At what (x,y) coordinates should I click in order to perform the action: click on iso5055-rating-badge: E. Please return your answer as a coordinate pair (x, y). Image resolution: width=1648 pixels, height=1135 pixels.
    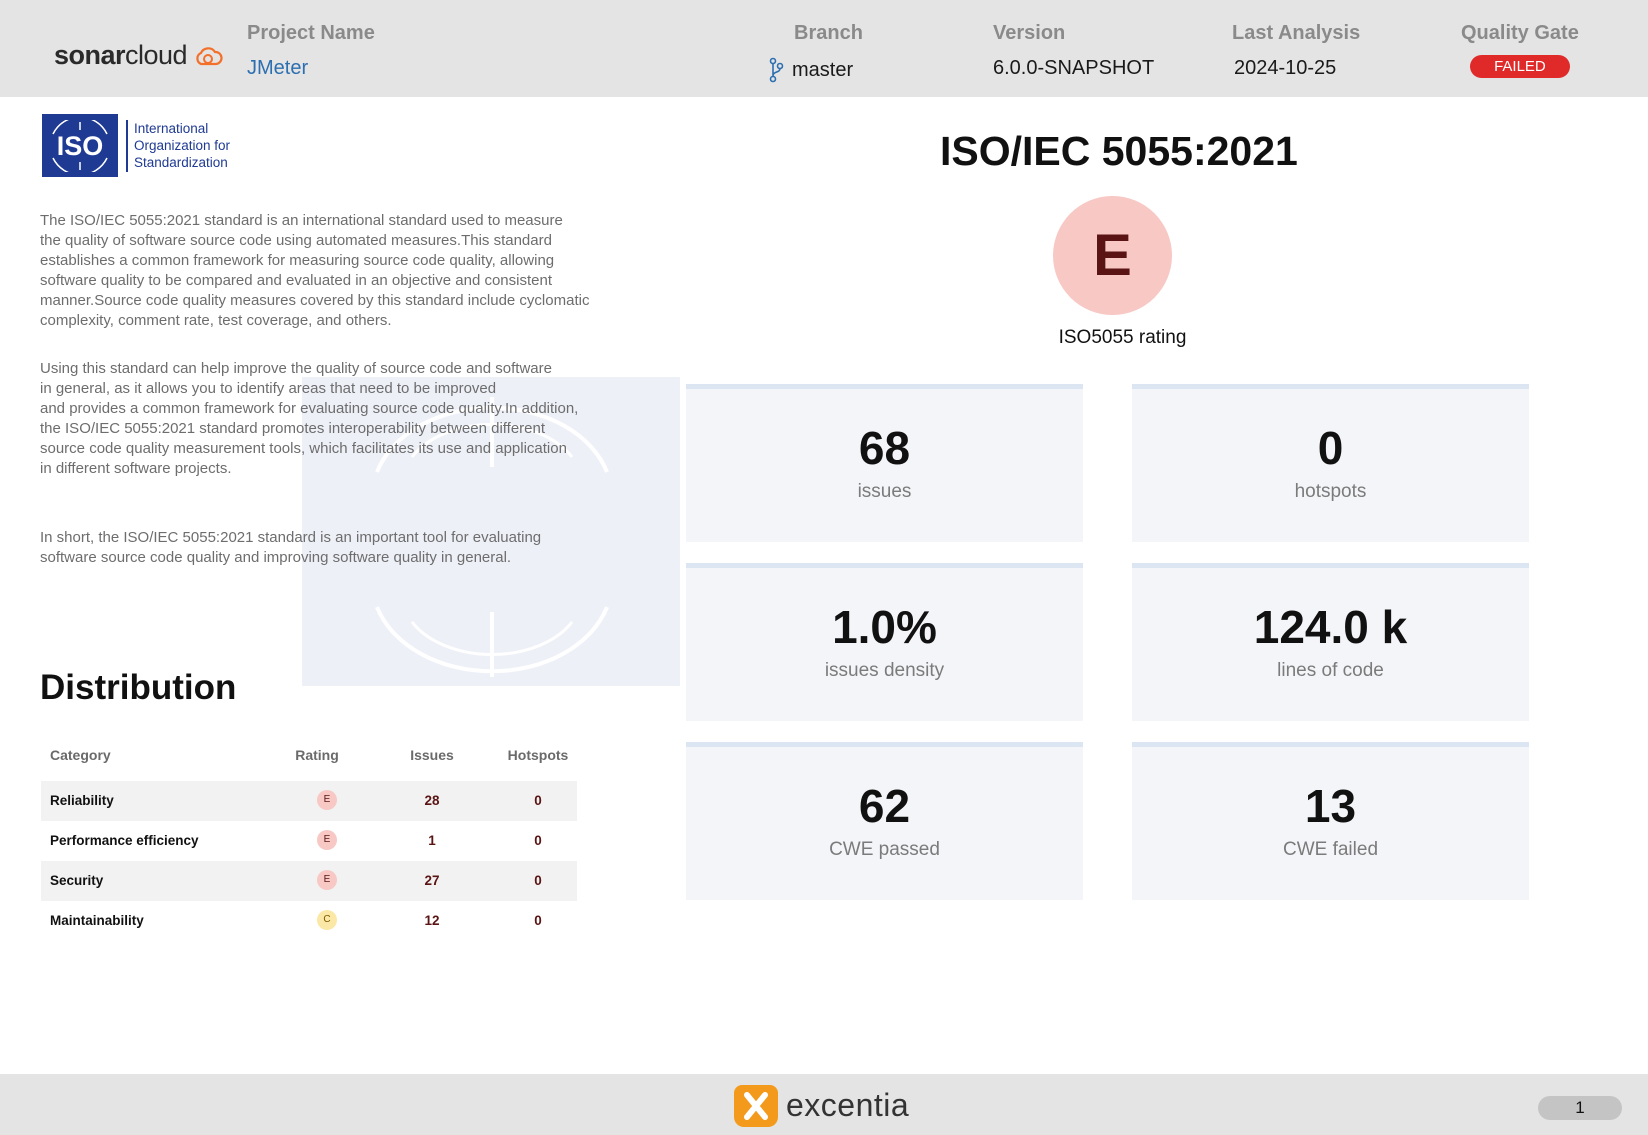
    Looking at the image, I should click on (1112, 255).